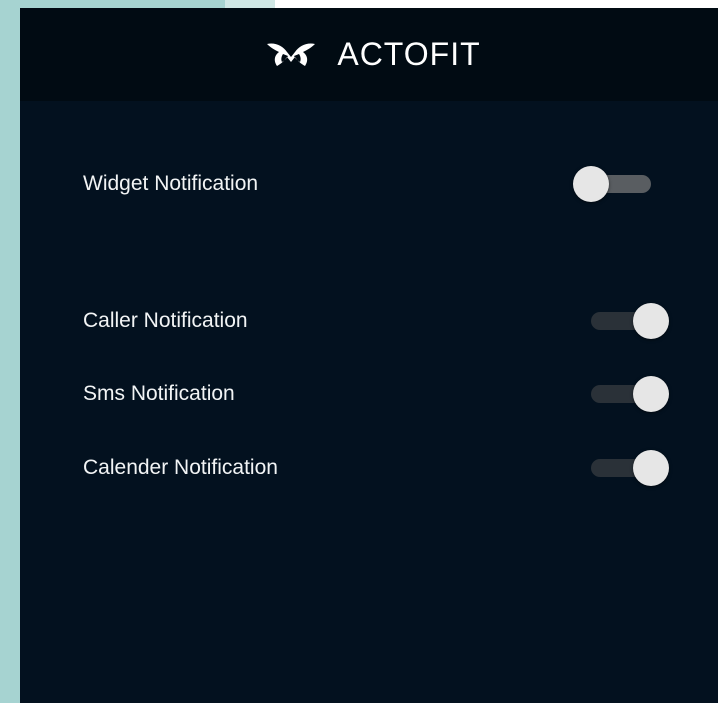  Describe the element at coordinates (369, 321) in the screenshot. I see `caller-notification-row: Caller Notification` at that location.